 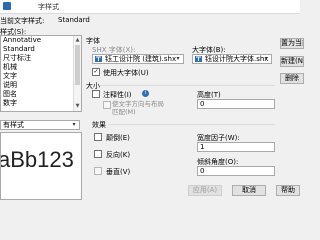 What do you see at coordinates (118, 155) in the screenshot?
I see `backwards-label: 反向(K)` at bounding box center [118, 155].